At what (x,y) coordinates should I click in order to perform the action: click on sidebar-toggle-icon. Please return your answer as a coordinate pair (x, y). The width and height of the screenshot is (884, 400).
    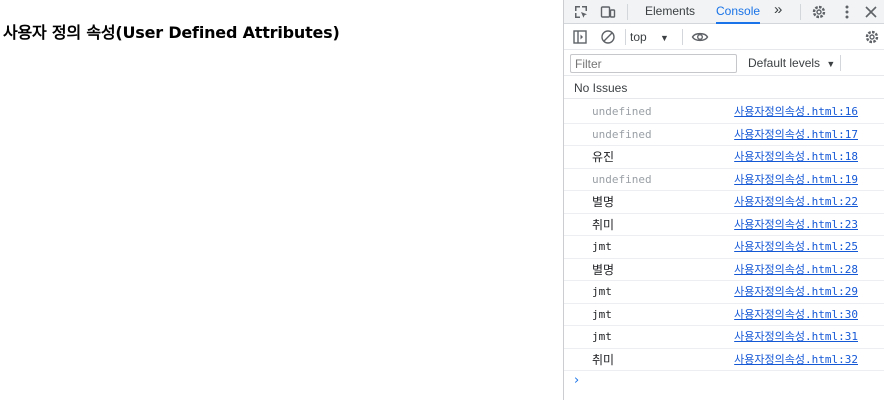
    Looking at the image, I should click on (580, 37).